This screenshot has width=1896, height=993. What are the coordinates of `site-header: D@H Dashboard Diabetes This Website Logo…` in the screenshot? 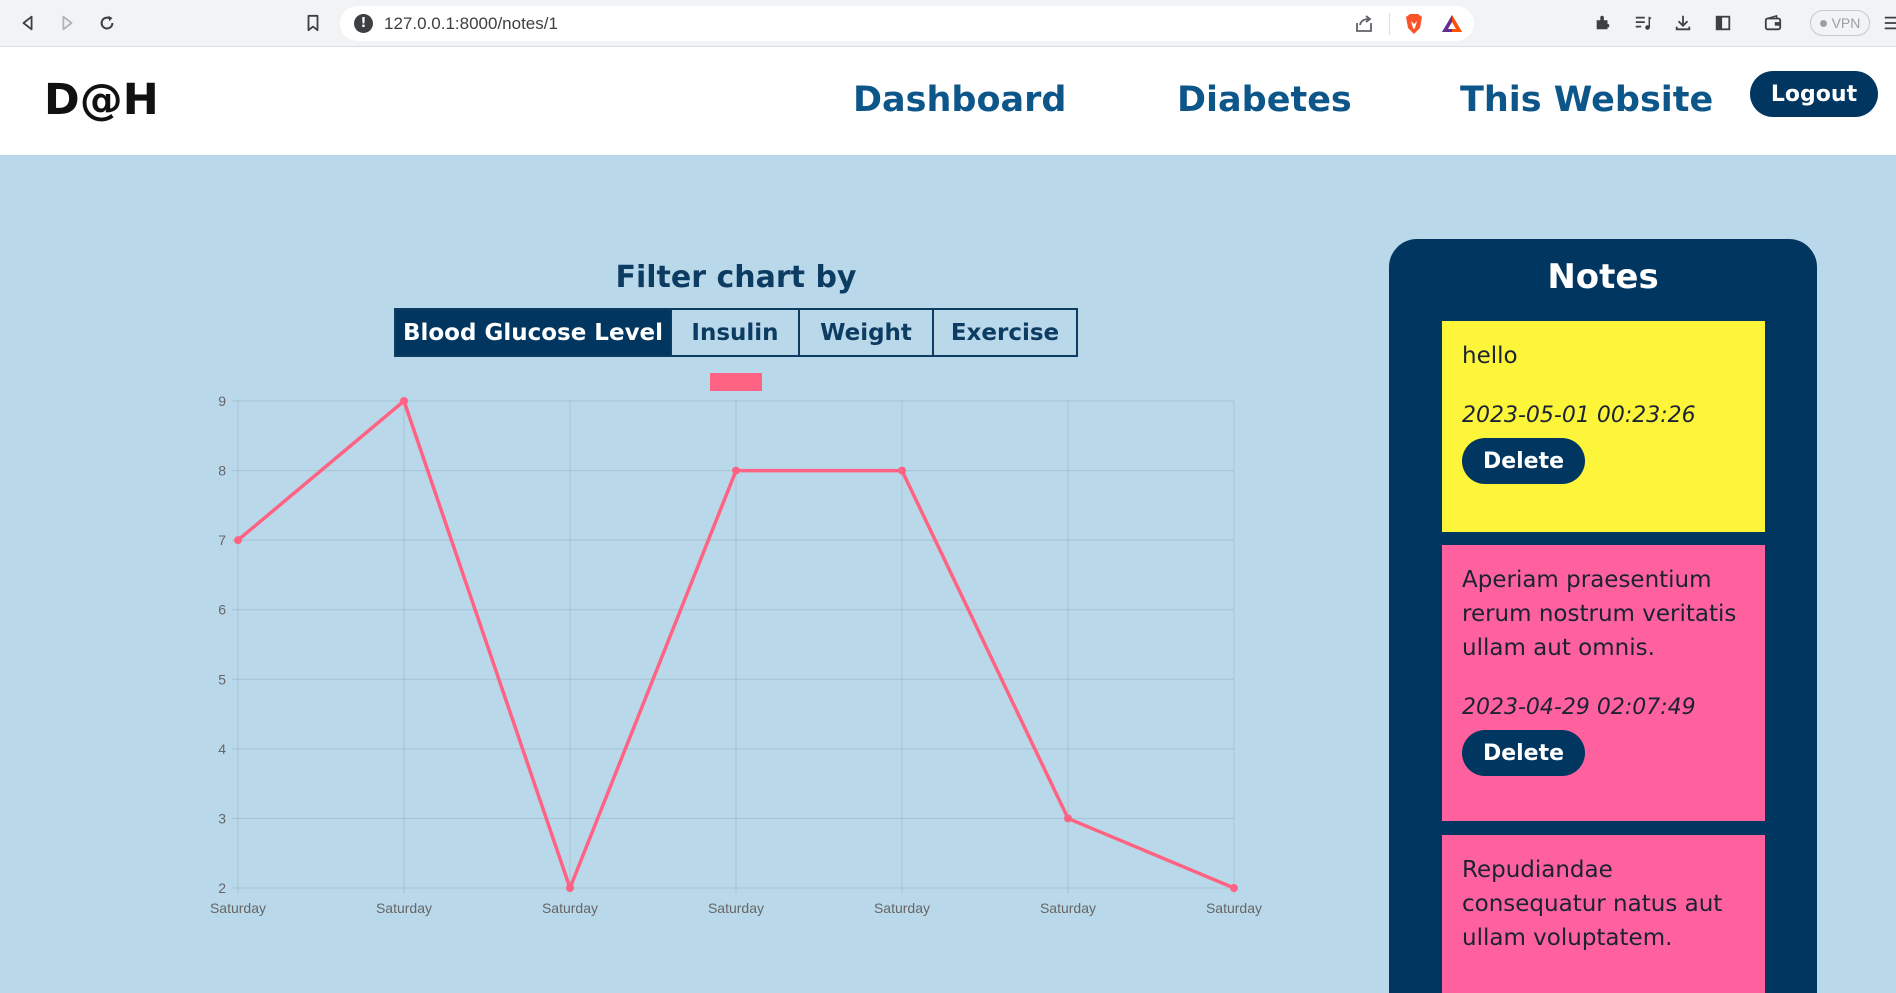 It's located at (948, 101).